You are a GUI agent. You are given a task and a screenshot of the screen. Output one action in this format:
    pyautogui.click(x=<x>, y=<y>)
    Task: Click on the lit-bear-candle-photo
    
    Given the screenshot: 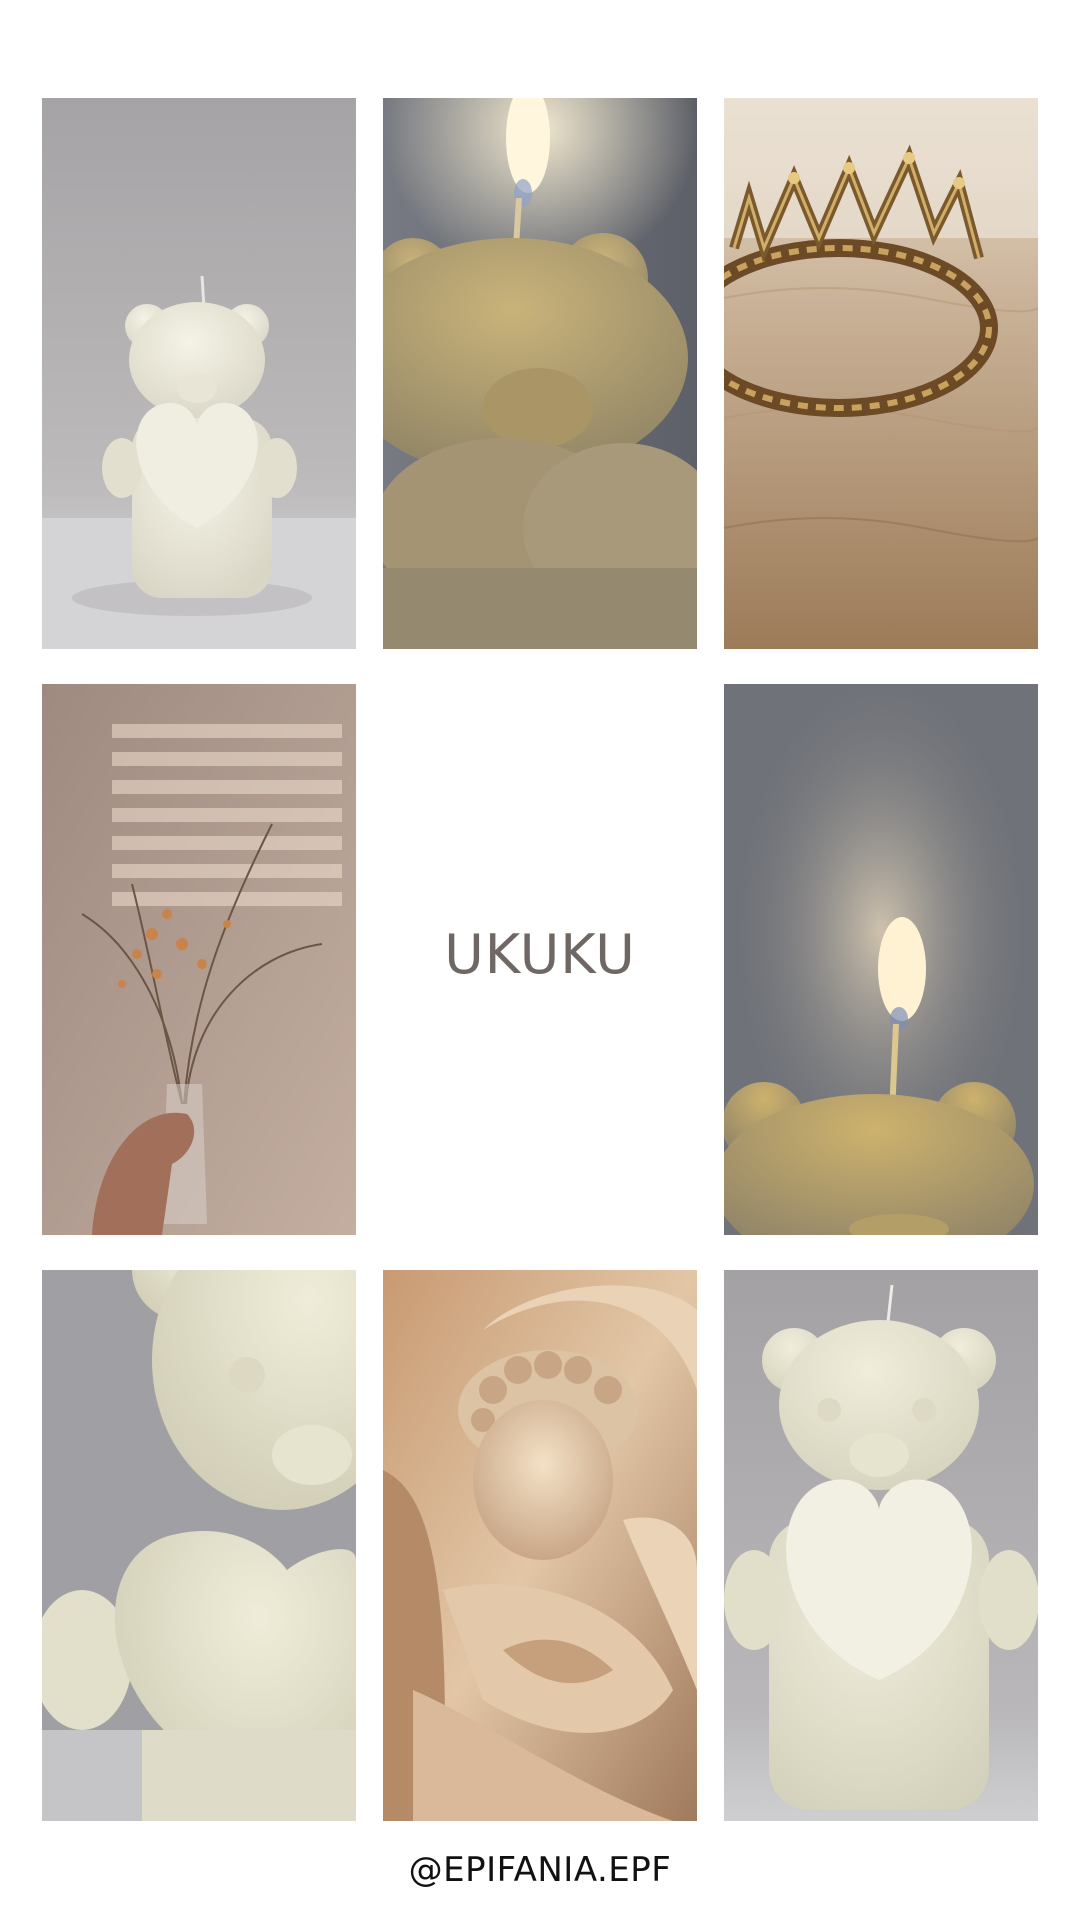 What is the action you would take?
    pyautogui.click(x=881, y=959)
    